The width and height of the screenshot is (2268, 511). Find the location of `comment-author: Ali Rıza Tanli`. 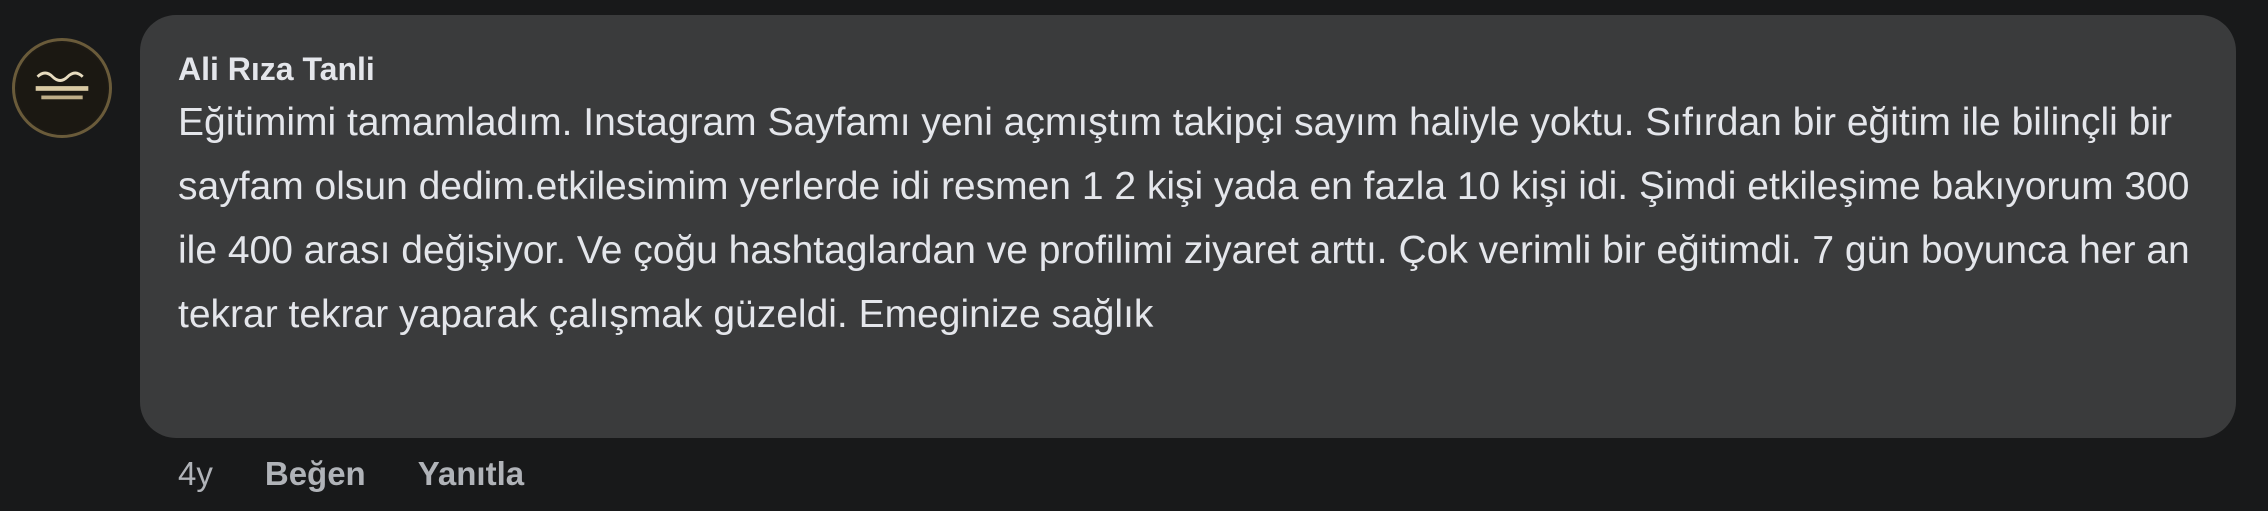

comment-author: Ali Rıza Tanli is located at coordinates (1187, 69).